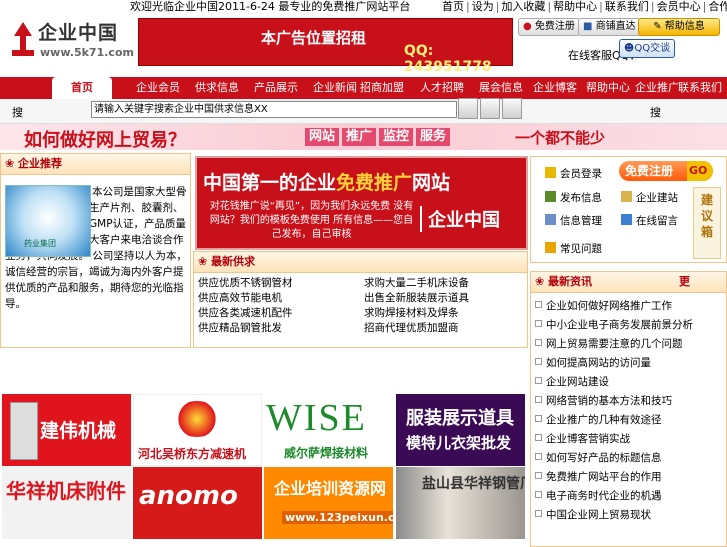  What do you see at coordinates (217, 88) in the screenshot?
I see `nav-item-supply: 供求信息` at bounding box center [217, 88].